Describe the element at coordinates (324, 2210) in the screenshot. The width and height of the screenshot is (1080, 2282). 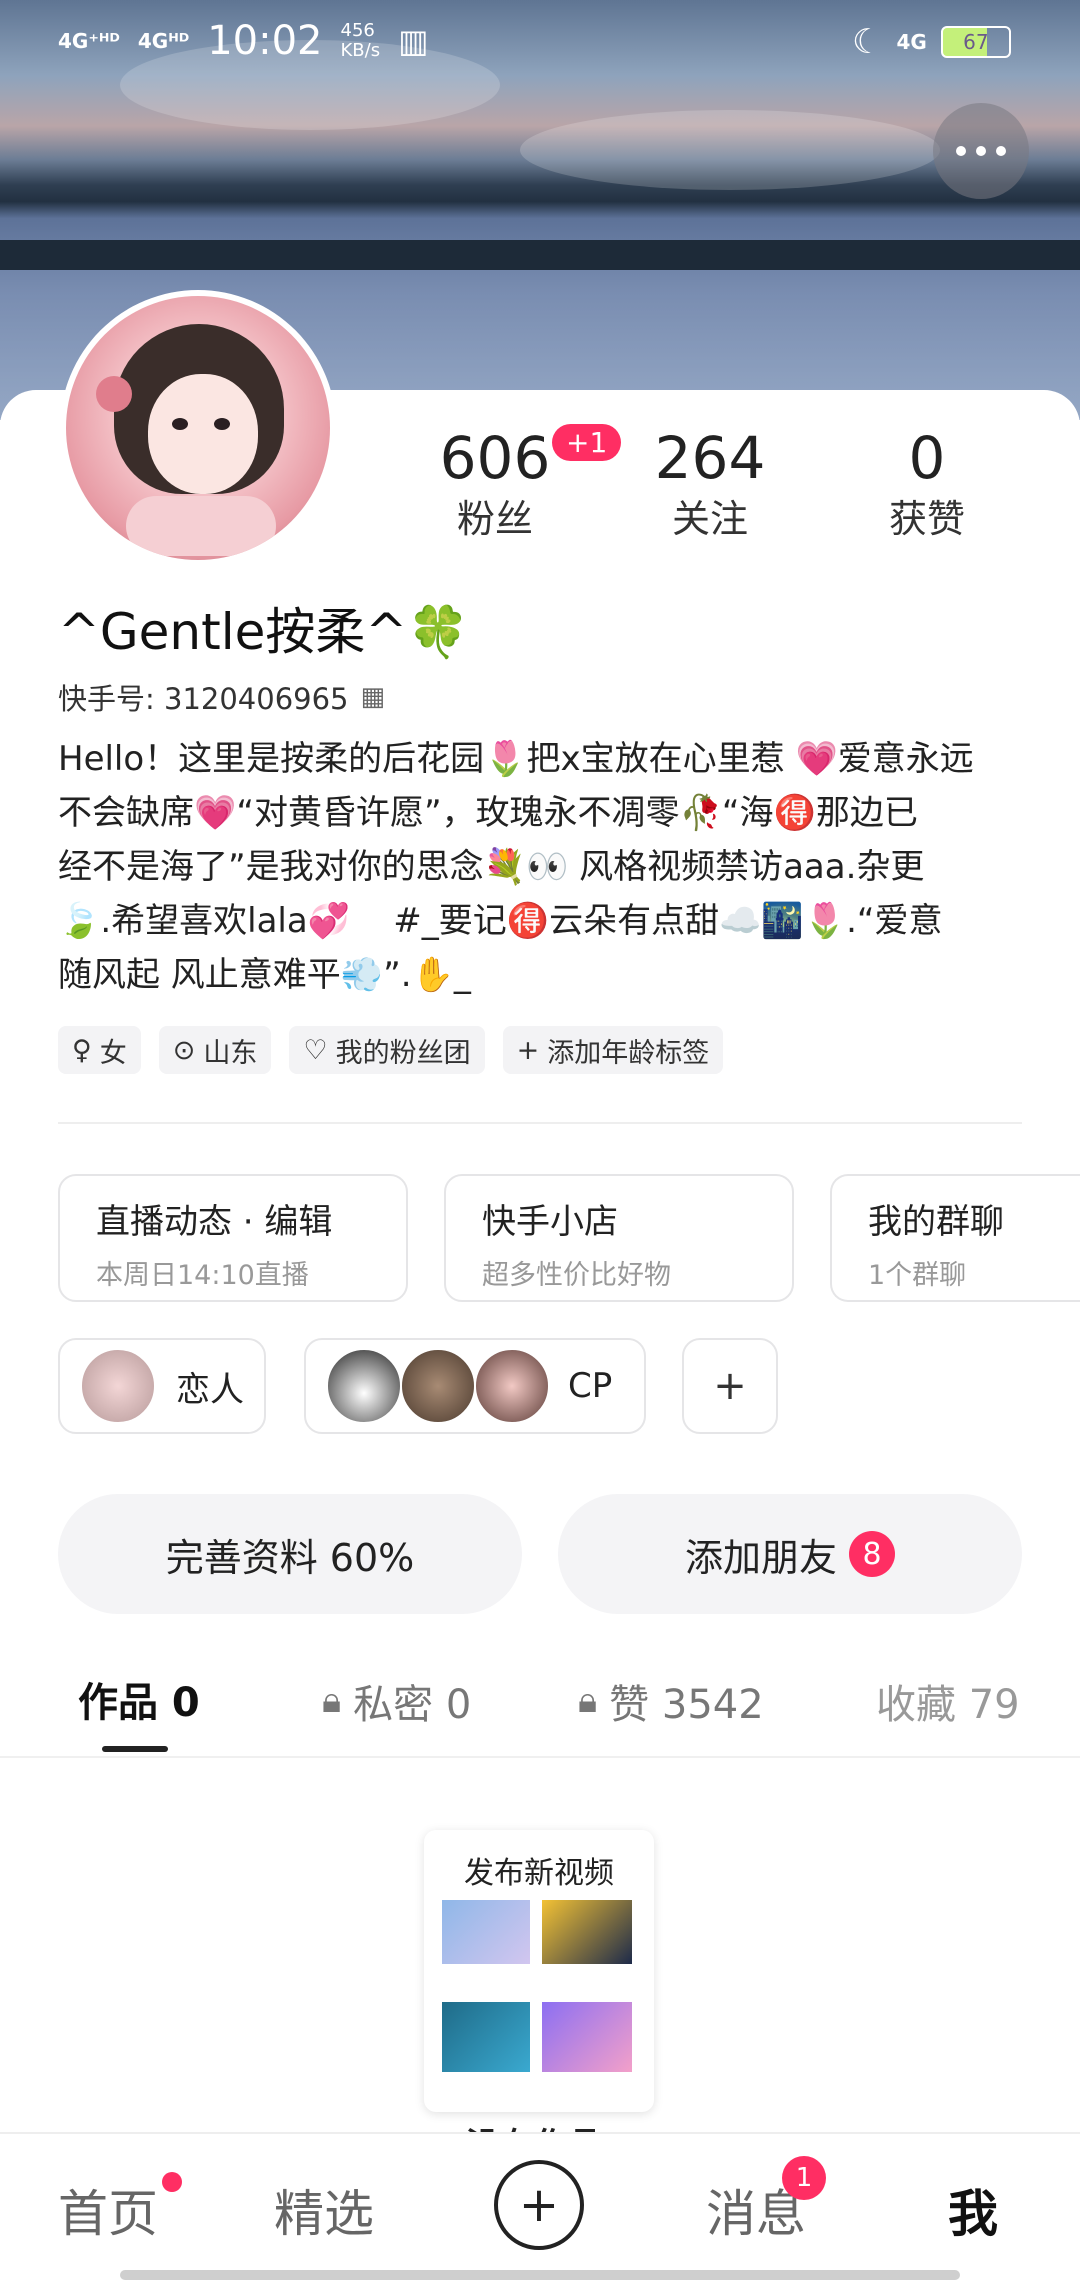
I see `nav-featured: 精选` at that location.